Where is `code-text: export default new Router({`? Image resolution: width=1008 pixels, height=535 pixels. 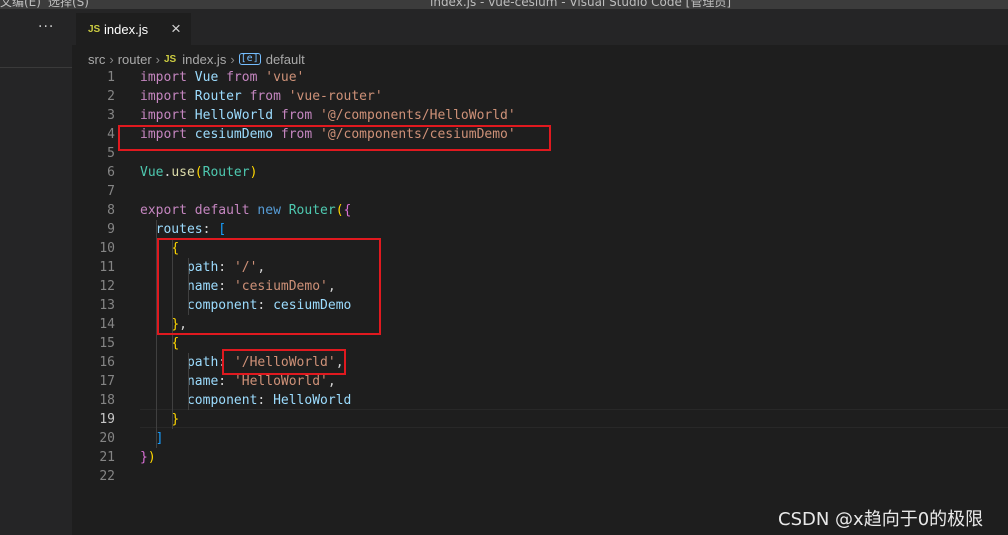
code-text: export default new Router({ is located at coordinates (245, 210).